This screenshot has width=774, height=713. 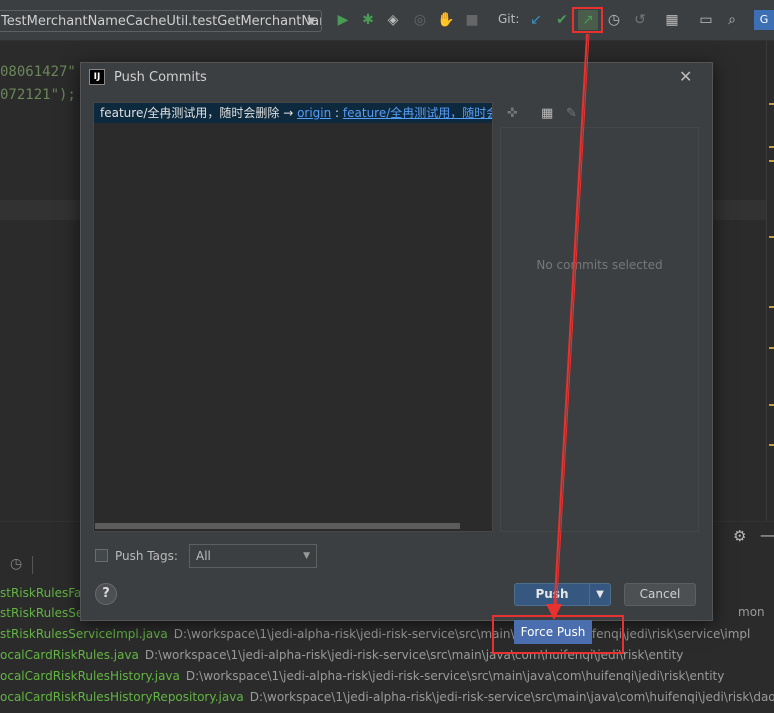 I want to click on tags-select: All ▼, so click(x=253, y=556).